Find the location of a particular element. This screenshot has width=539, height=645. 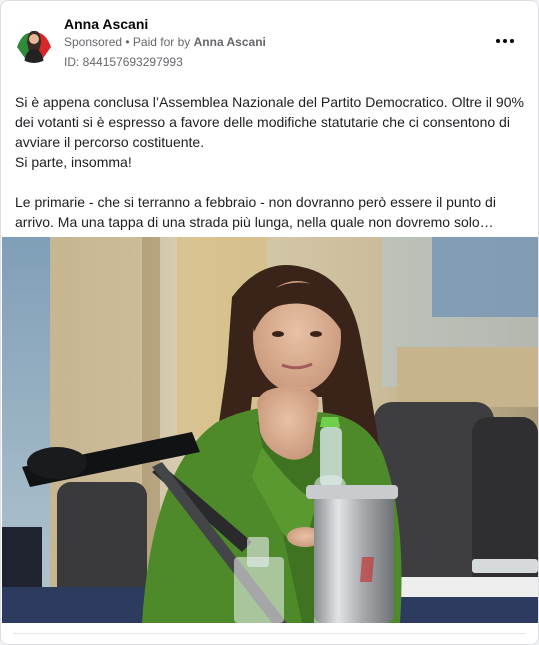

sponsor-line: Sponsored • Paid for by Anna Ascani is located at coordinates (165, 42).